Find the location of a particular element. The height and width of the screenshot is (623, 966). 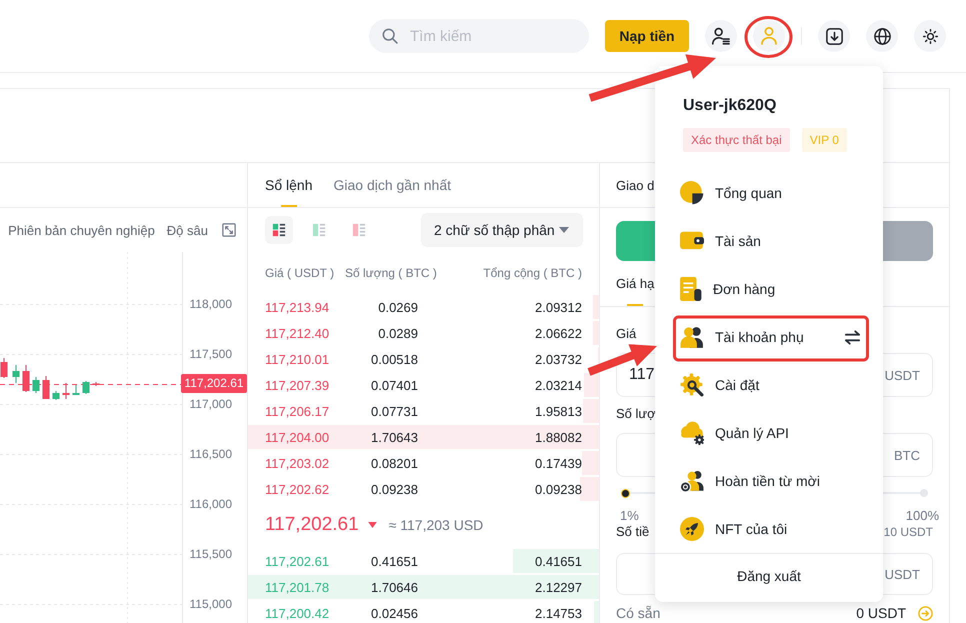

username: User-jk620Q is located at coordinates (729, 105).